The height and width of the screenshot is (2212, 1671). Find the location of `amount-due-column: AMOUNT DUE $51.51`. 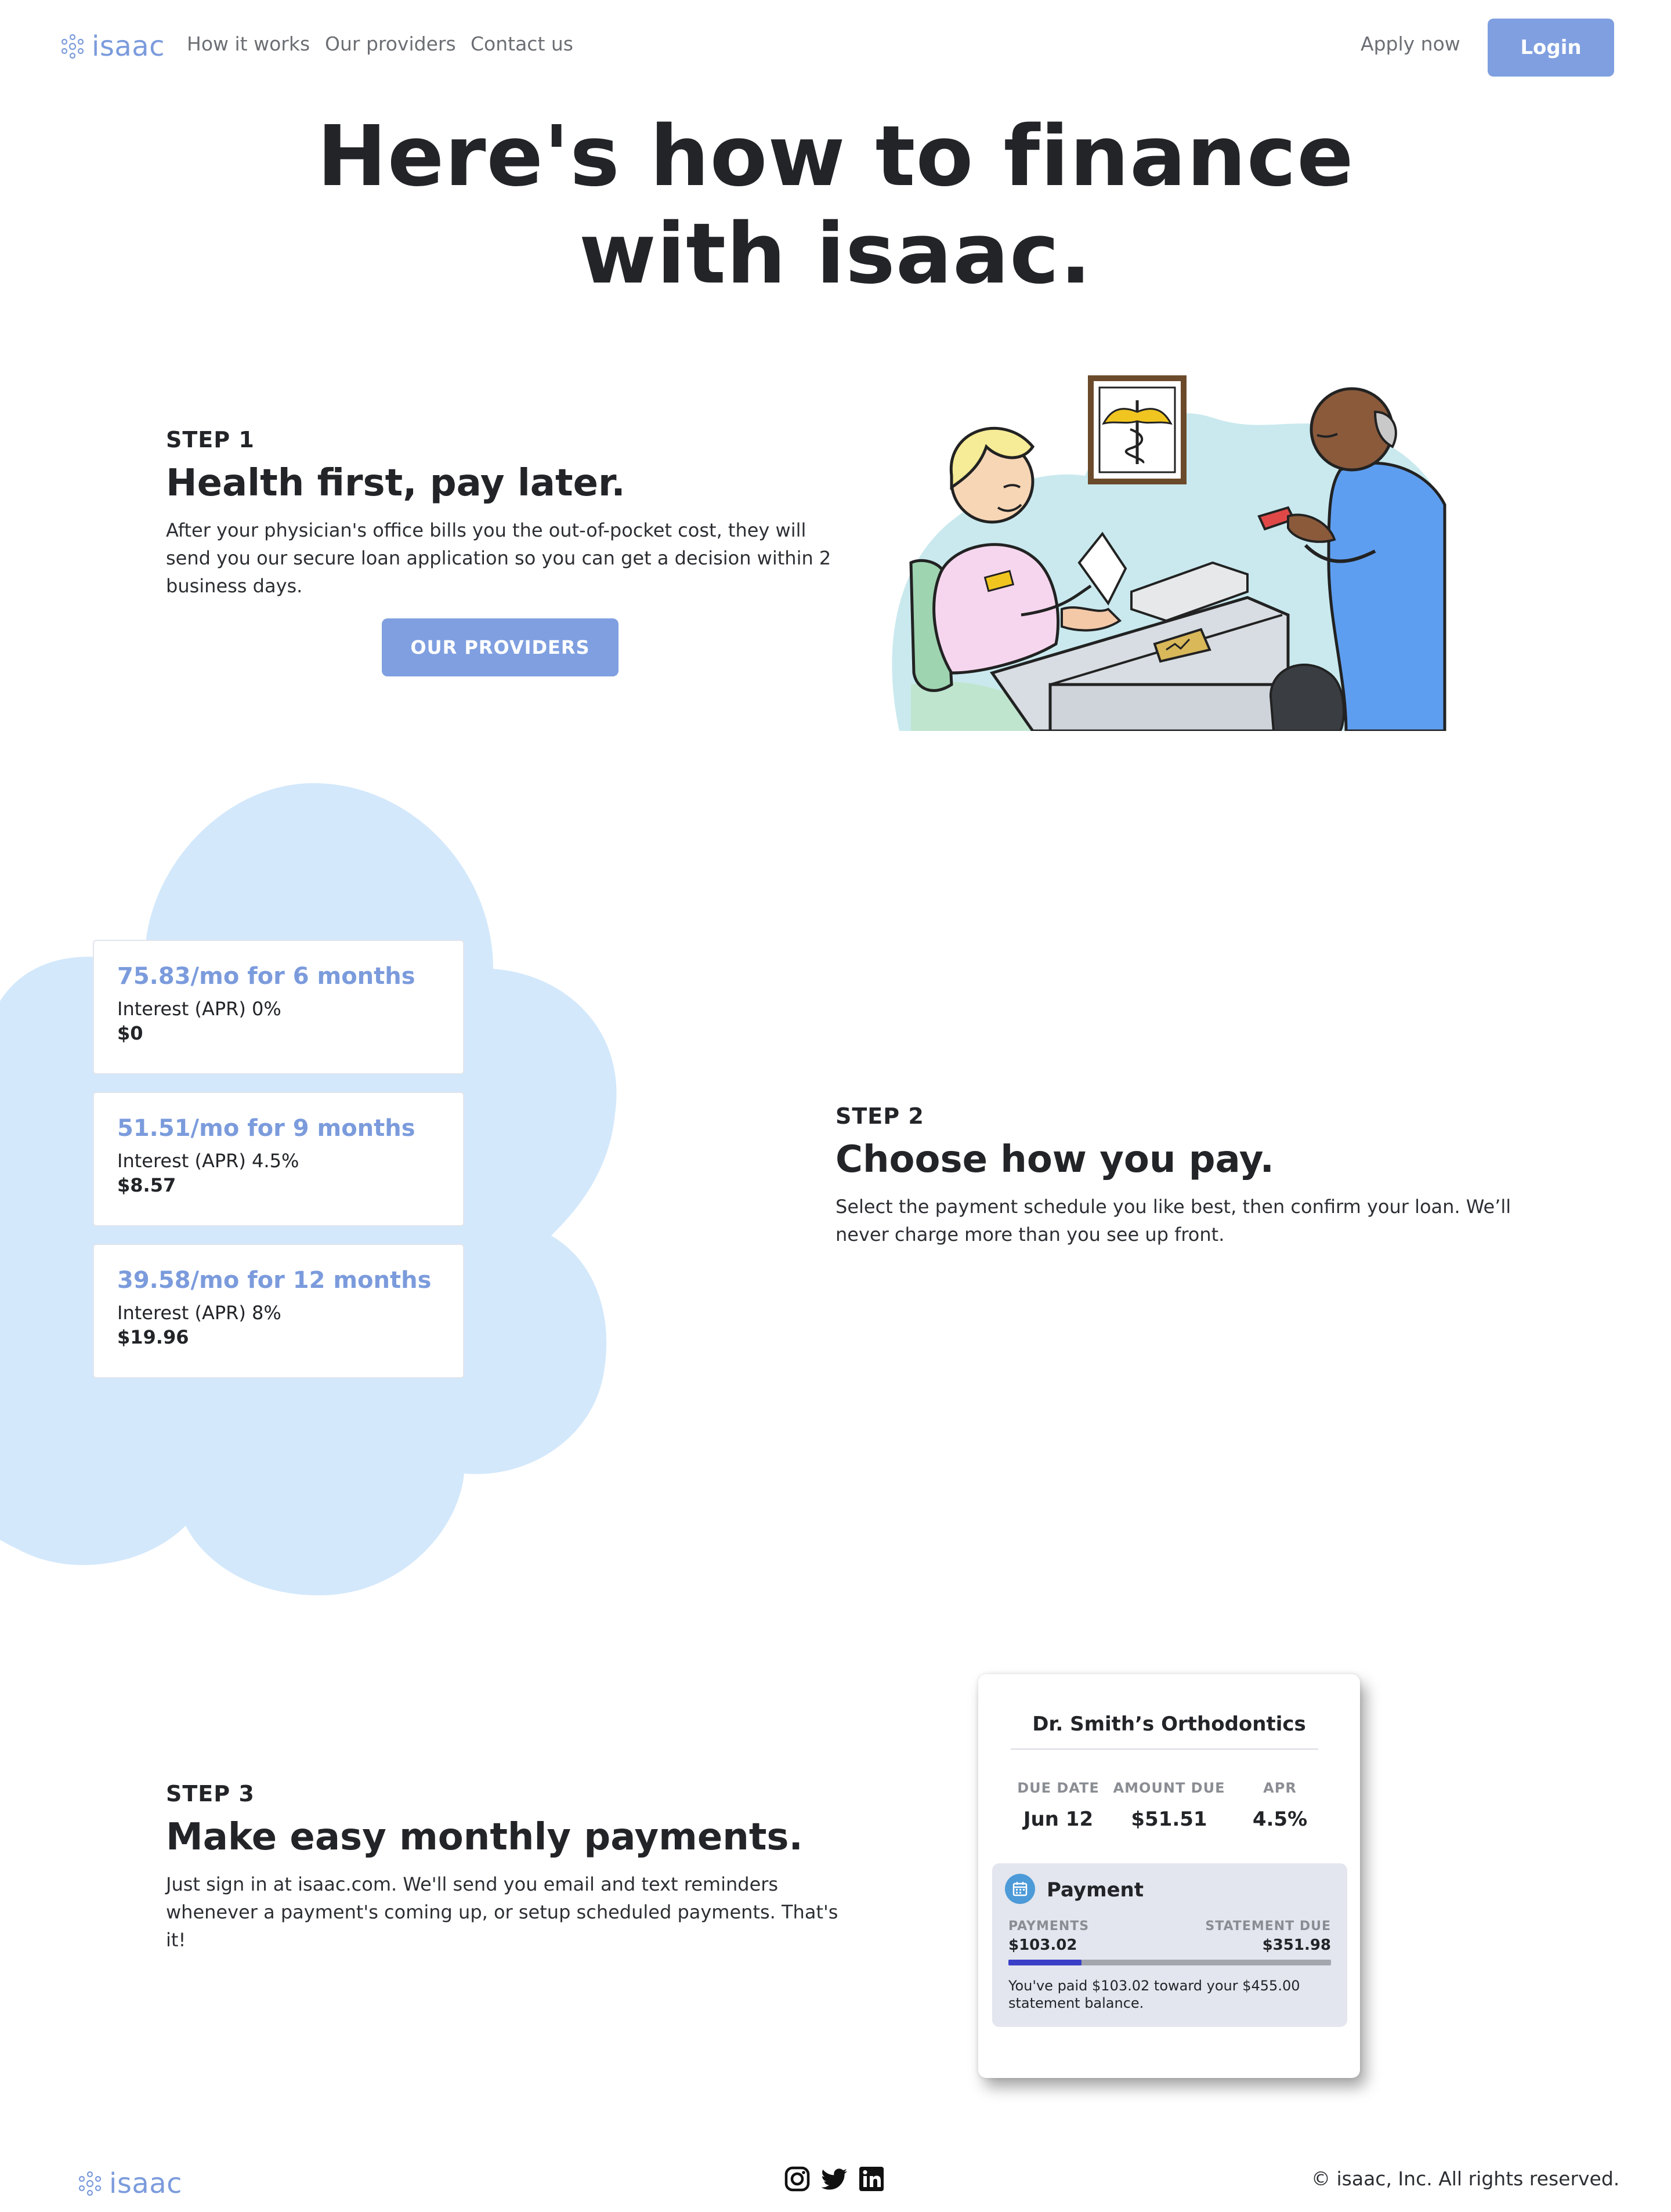

amount-due-column: AMOUNT DUE $51.51 is located at coordinates (1169, 1805).